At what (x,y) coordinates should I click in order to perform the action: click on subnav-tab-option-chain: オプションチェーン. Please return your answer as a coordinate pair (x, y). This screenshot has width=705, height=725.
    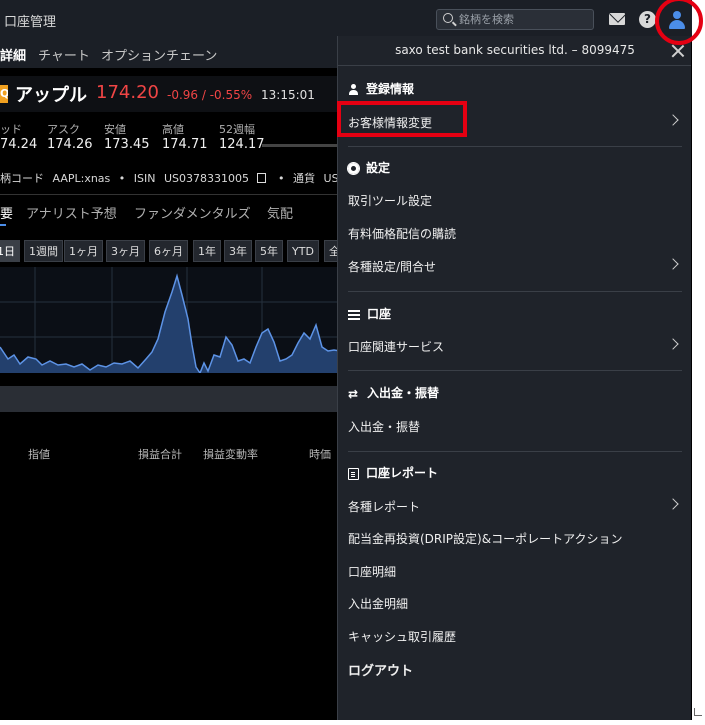
    Looking at the image, I should click on (159, 54).